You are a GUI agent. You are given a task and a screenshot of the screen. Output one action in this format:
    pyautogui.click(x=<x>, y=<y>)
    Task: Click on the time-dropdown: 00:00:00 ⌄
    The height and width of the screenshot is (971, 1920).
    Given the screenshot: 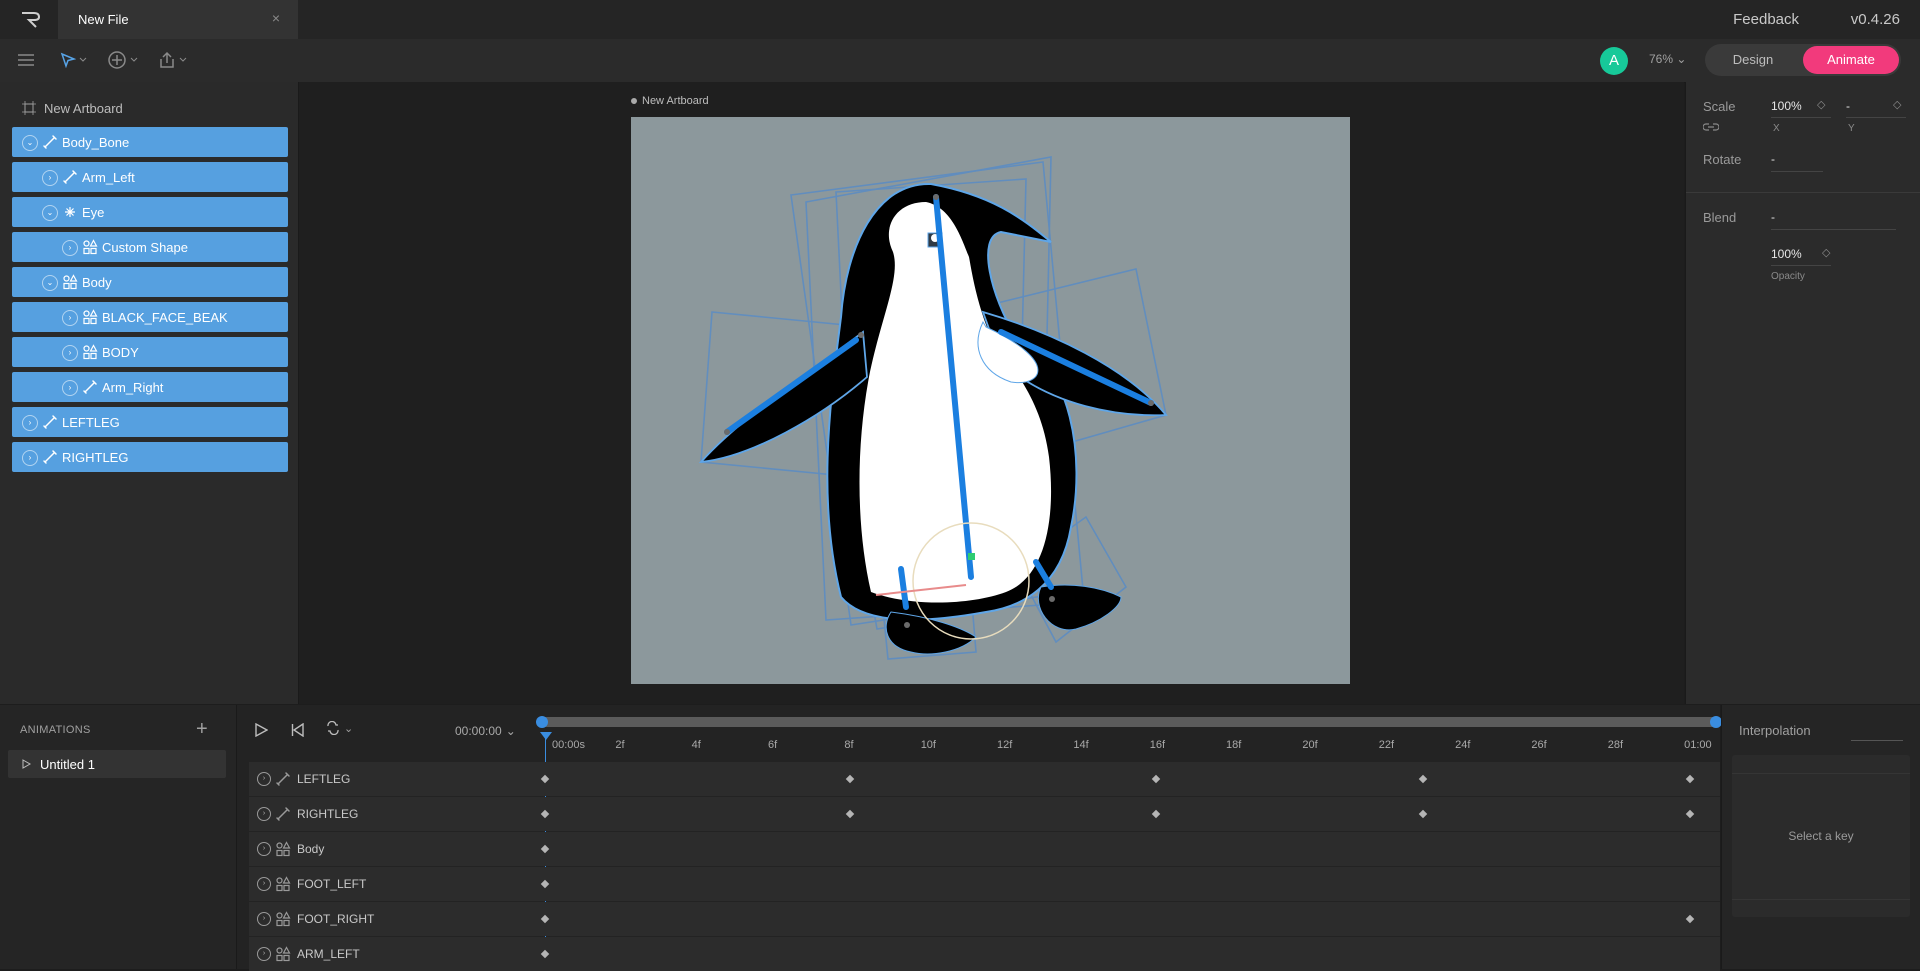 What is the action you would take?
    pyautogui.click(x=485, y=731)
    